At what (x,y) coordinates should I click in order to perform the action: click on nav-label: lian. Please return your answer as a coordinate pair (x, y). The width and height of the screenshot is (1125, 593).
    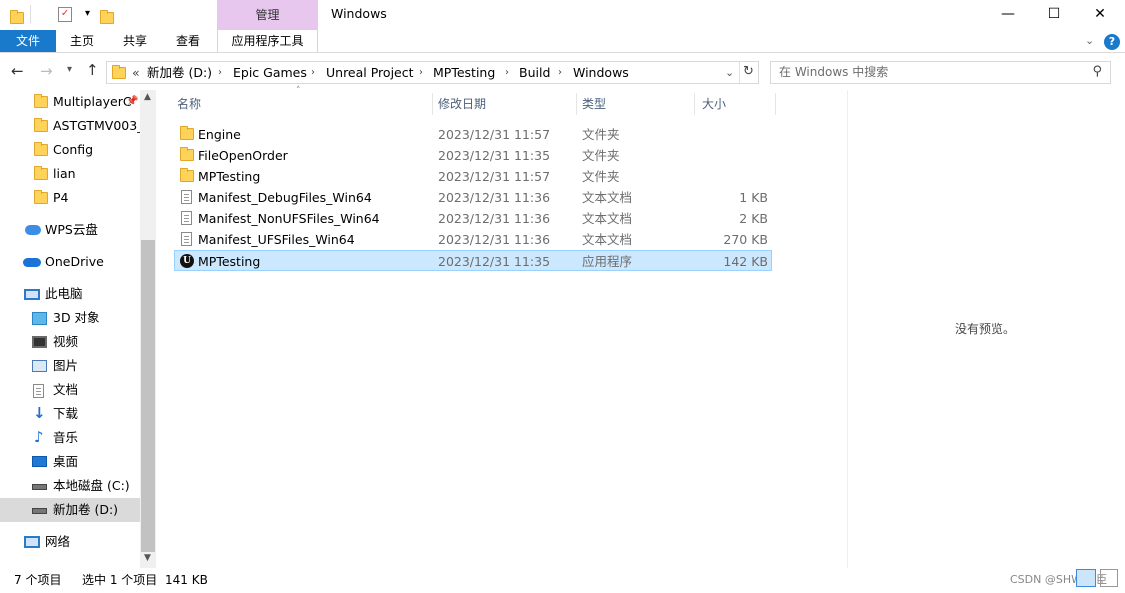
    Looking at the image, I should click on (64, 173).